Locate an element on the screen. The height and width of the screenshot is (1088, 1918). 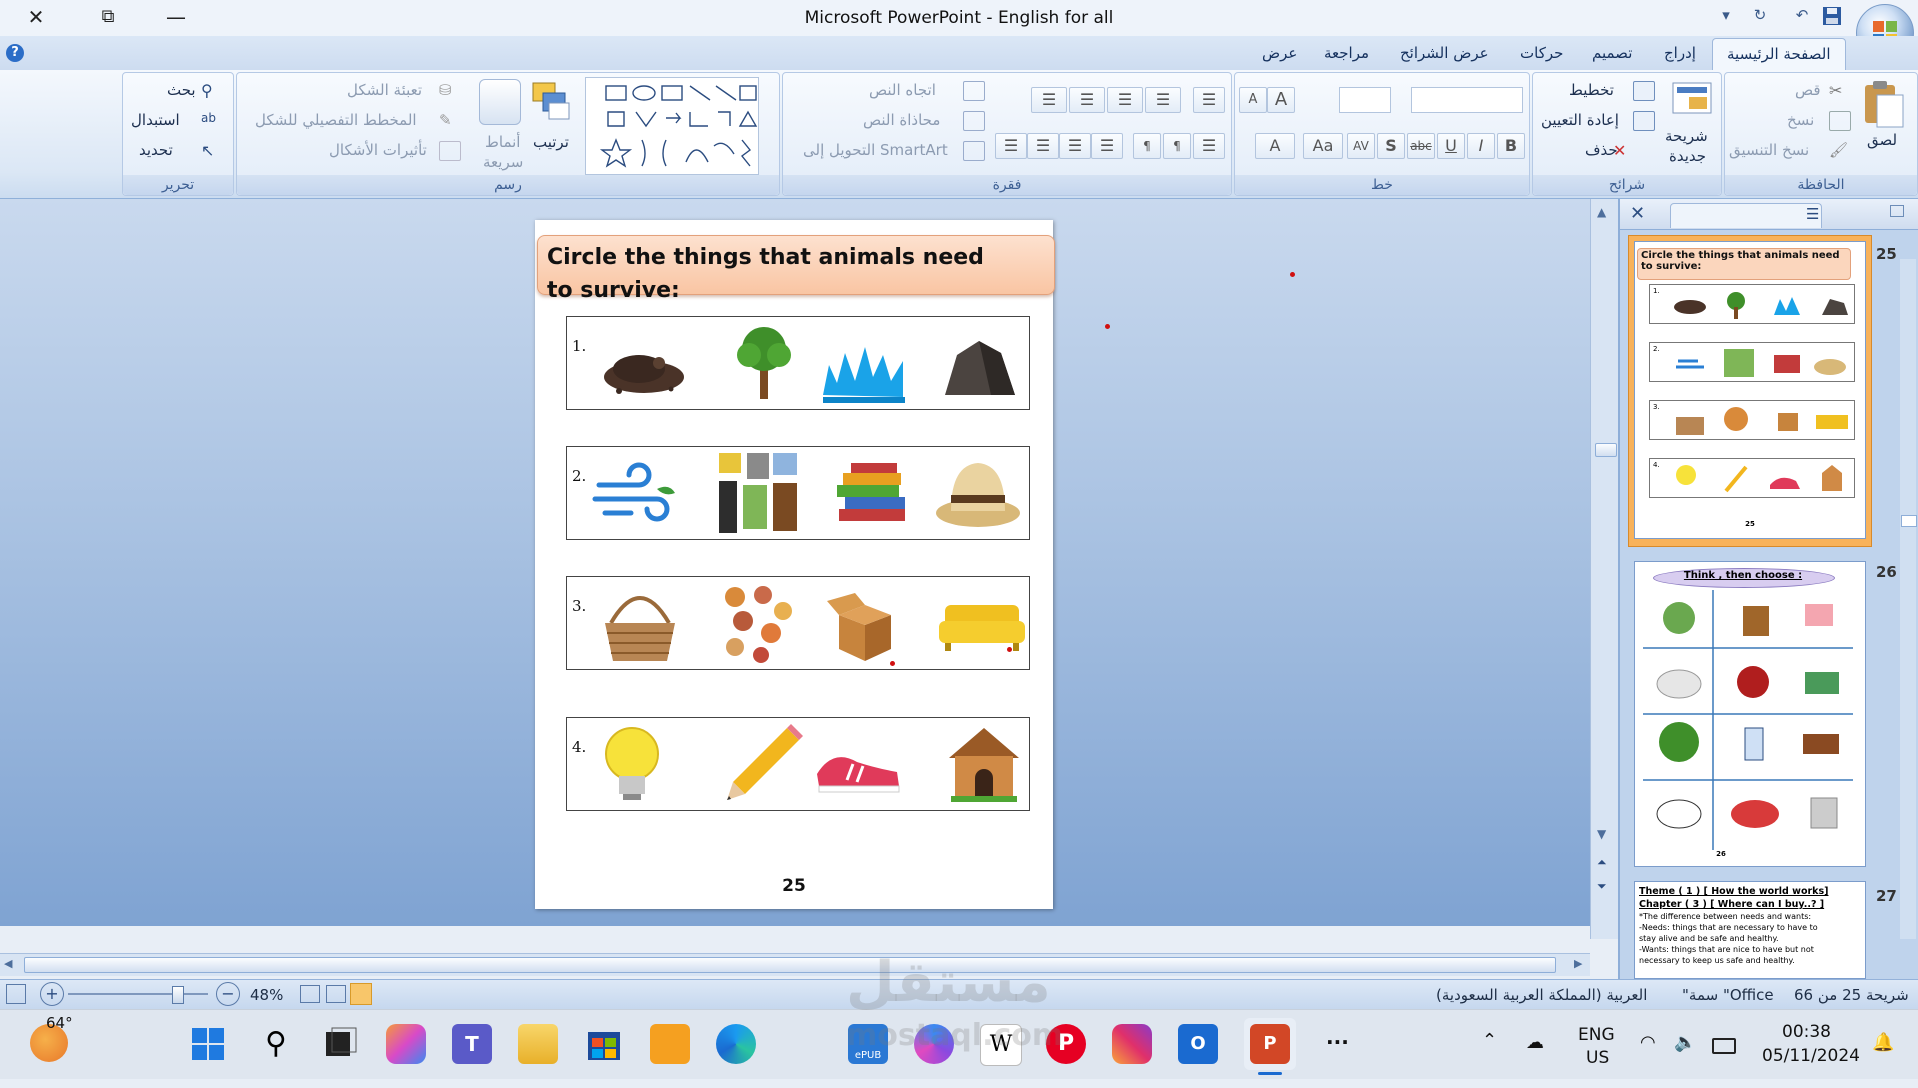
soil-icon is located at coordinates (644, 365).